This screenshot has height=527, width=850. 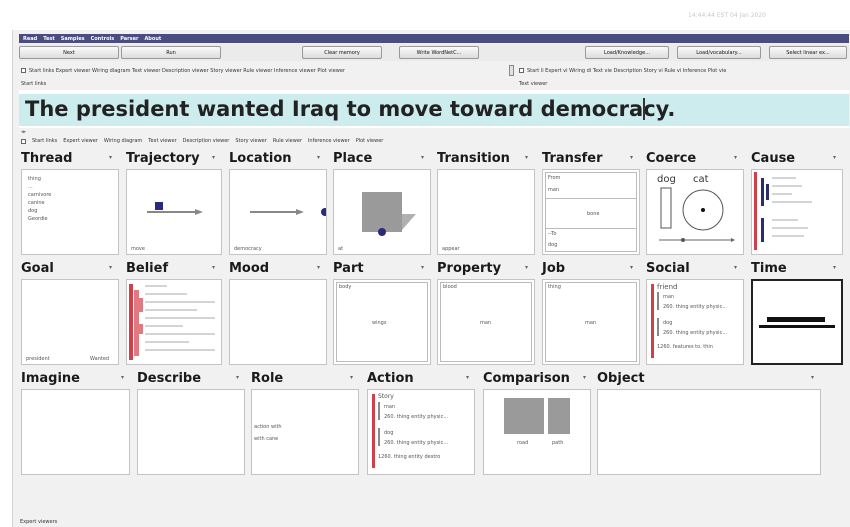 What do you see at coordinates (249, 268) in the screenshot?
I see `mood-title: Mood` at bounding box center [249, 268].